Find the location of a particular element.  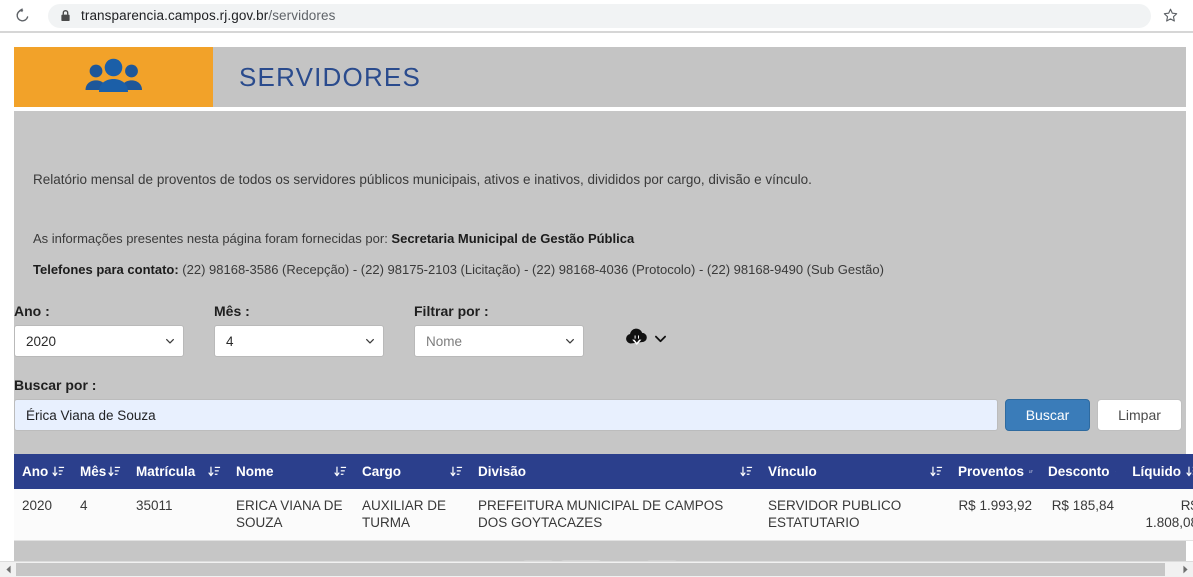

ano-select: 2020 is located at coordinates (99, 341).